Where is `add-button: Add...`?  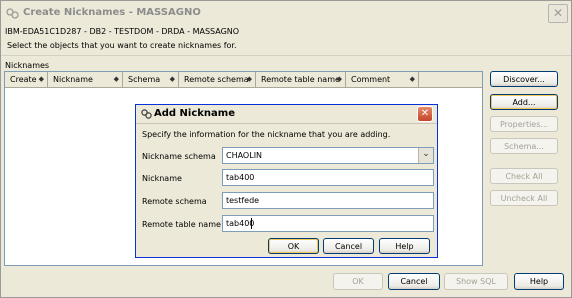 add-button: Add... is located at coordinates (524, 102).